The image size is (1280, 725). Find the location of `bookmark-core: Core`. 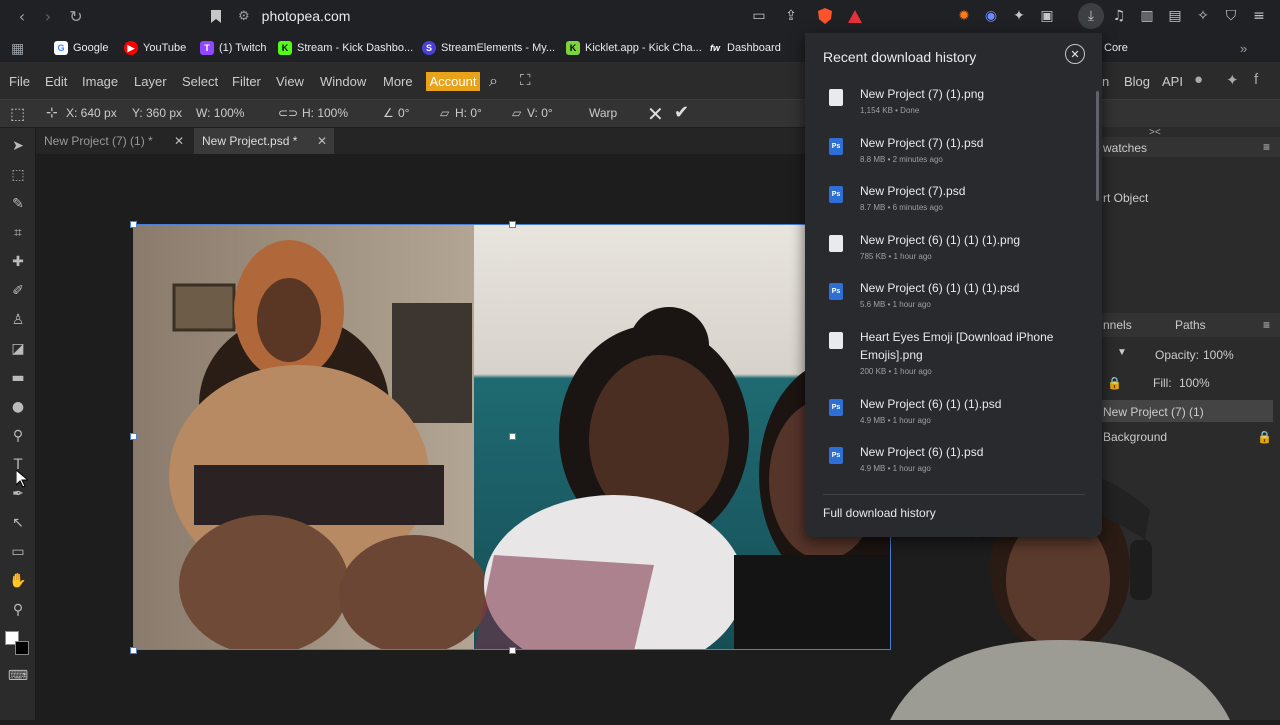

bookmark-core: Core is located at coordinates (1116, 48).